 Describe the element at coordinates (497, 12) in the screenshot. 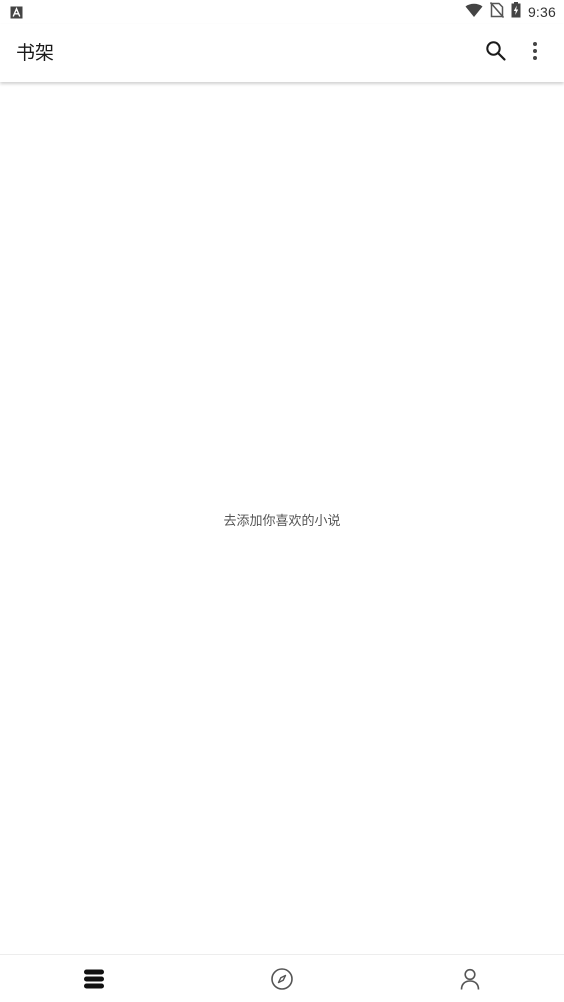

I see `no-sim-icon` at that location.